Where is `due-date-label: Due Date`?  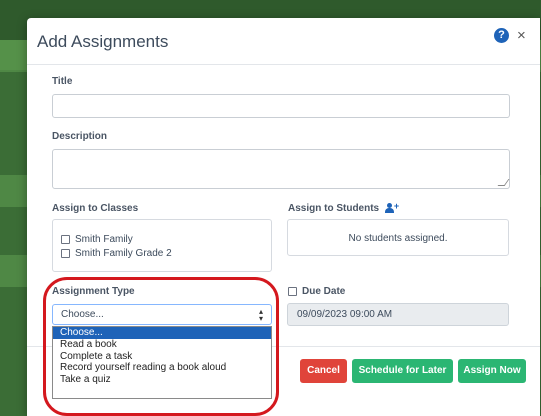
due-date-label: Due Date is located at coordinates (324, 291).